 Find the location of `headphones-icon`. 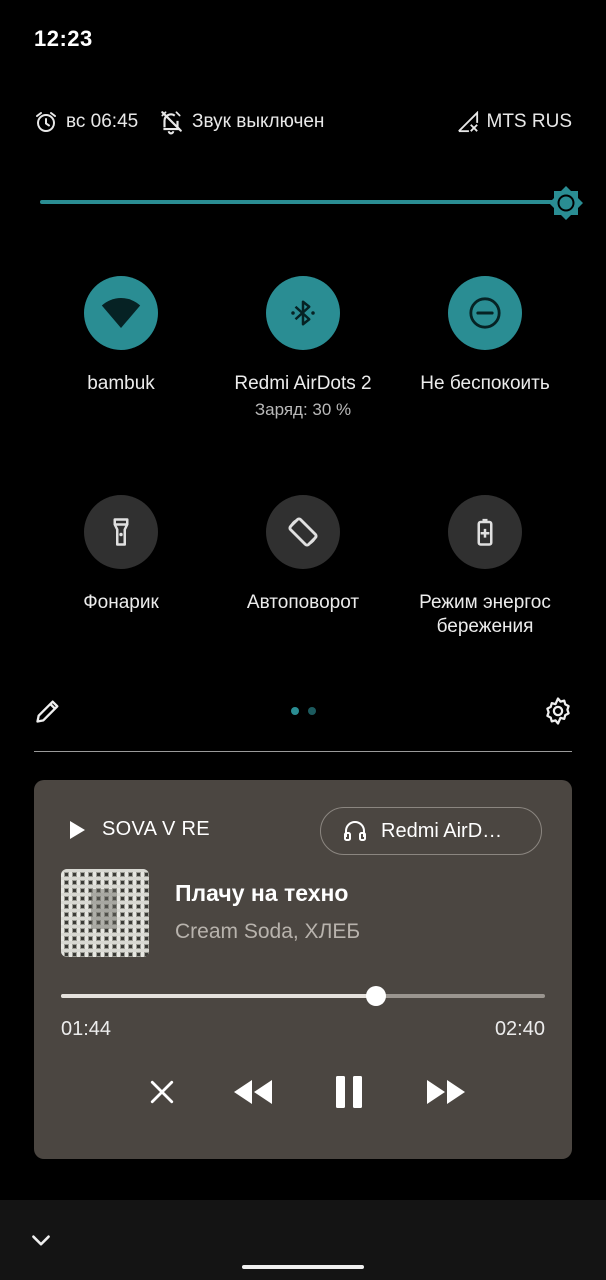

headphones-icon is located at coordinates (355, 831).